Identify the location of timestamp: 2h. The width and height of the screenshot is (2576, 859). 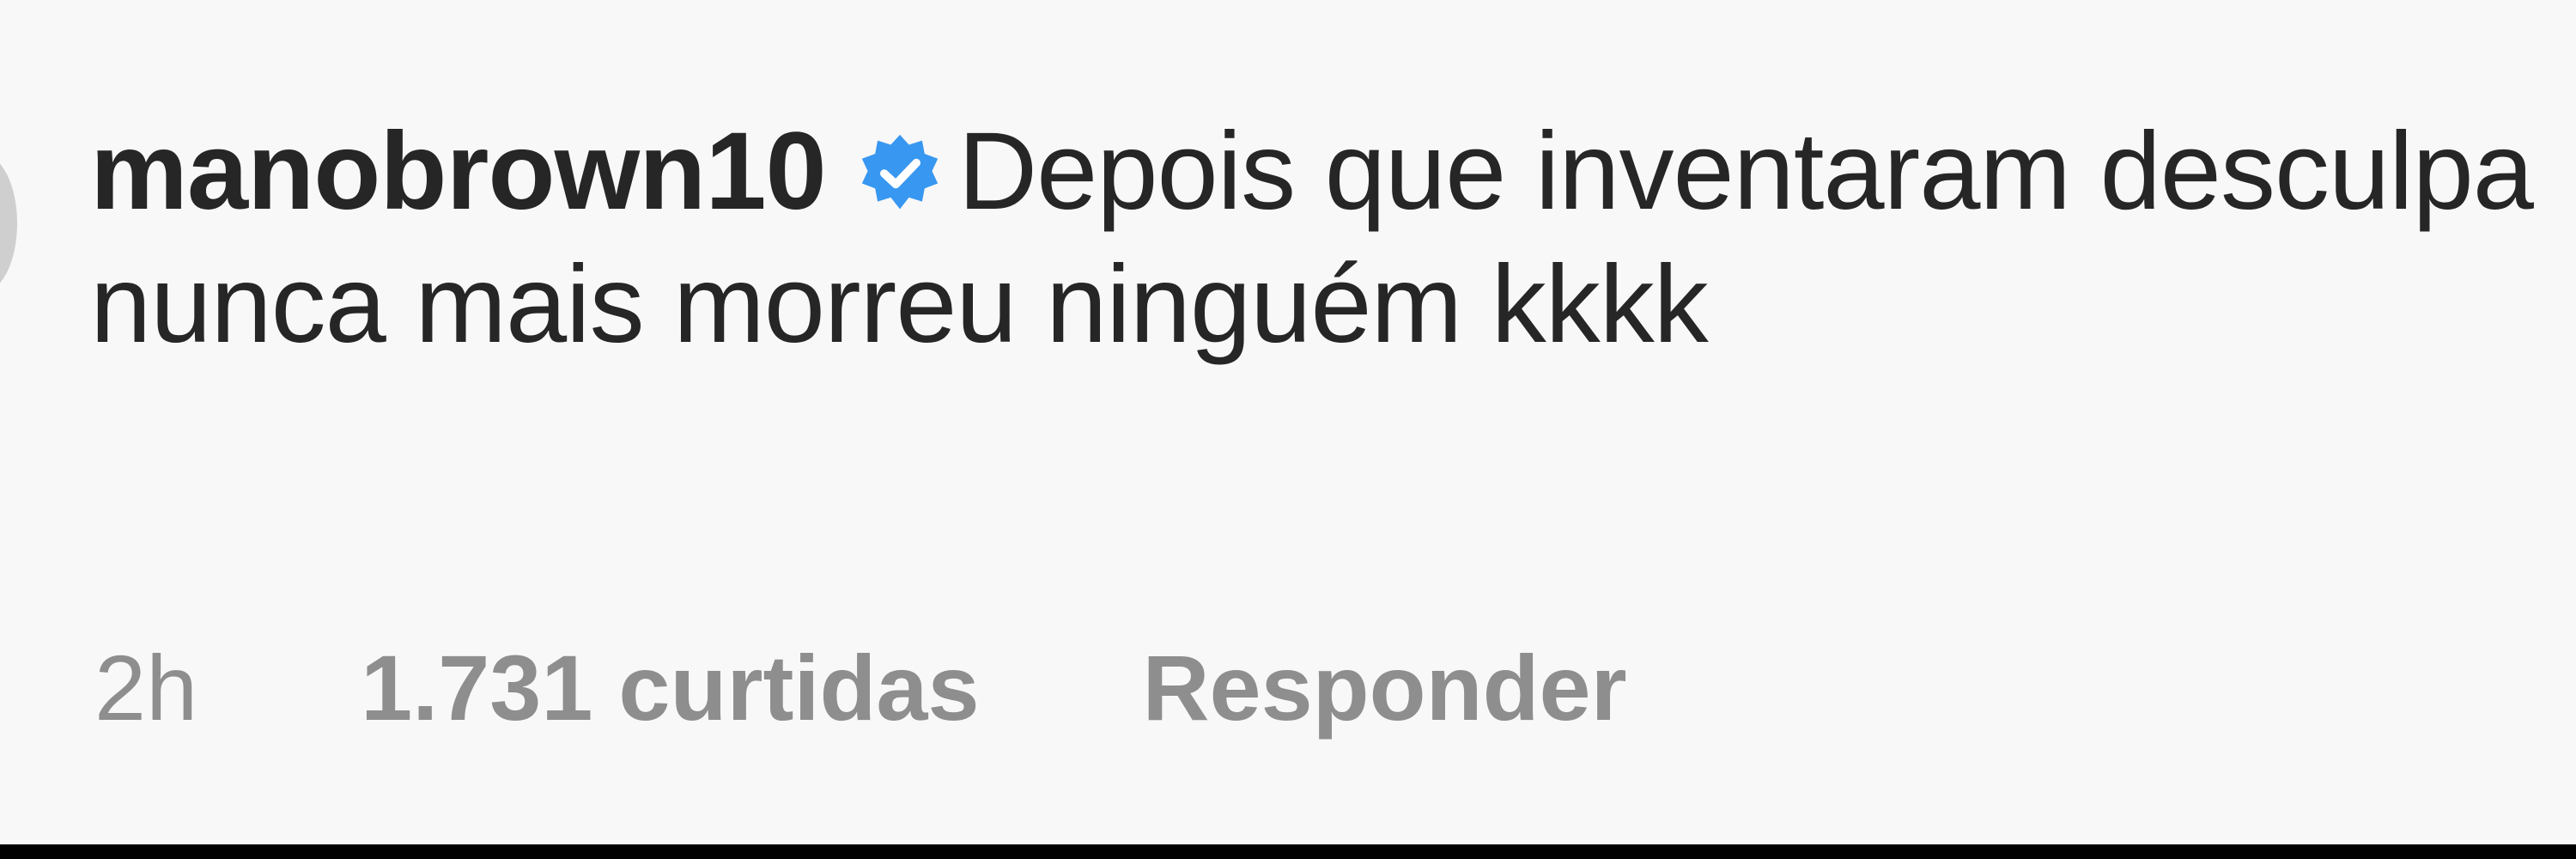
(145, 687).